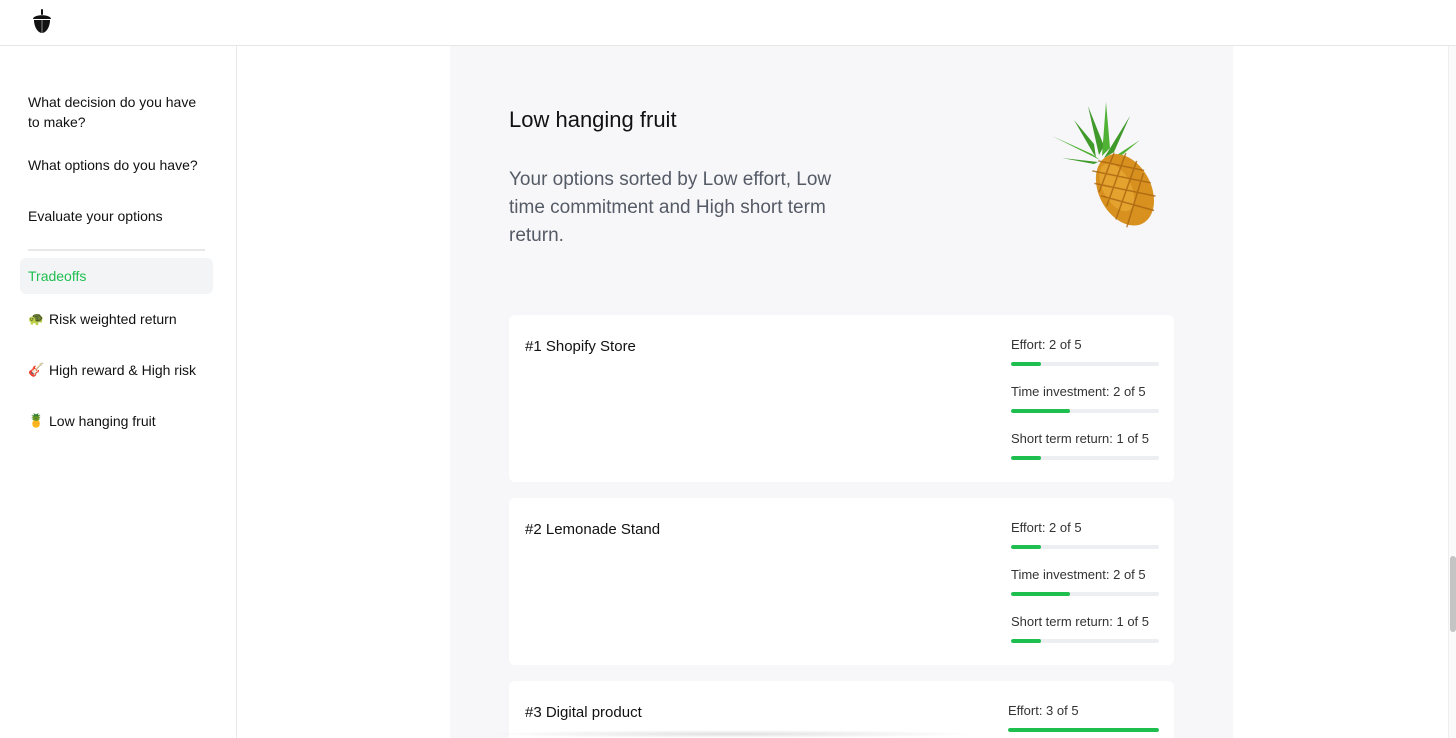  I want to click on option-title: #2 Lemonade Stand, so click(593, 529).